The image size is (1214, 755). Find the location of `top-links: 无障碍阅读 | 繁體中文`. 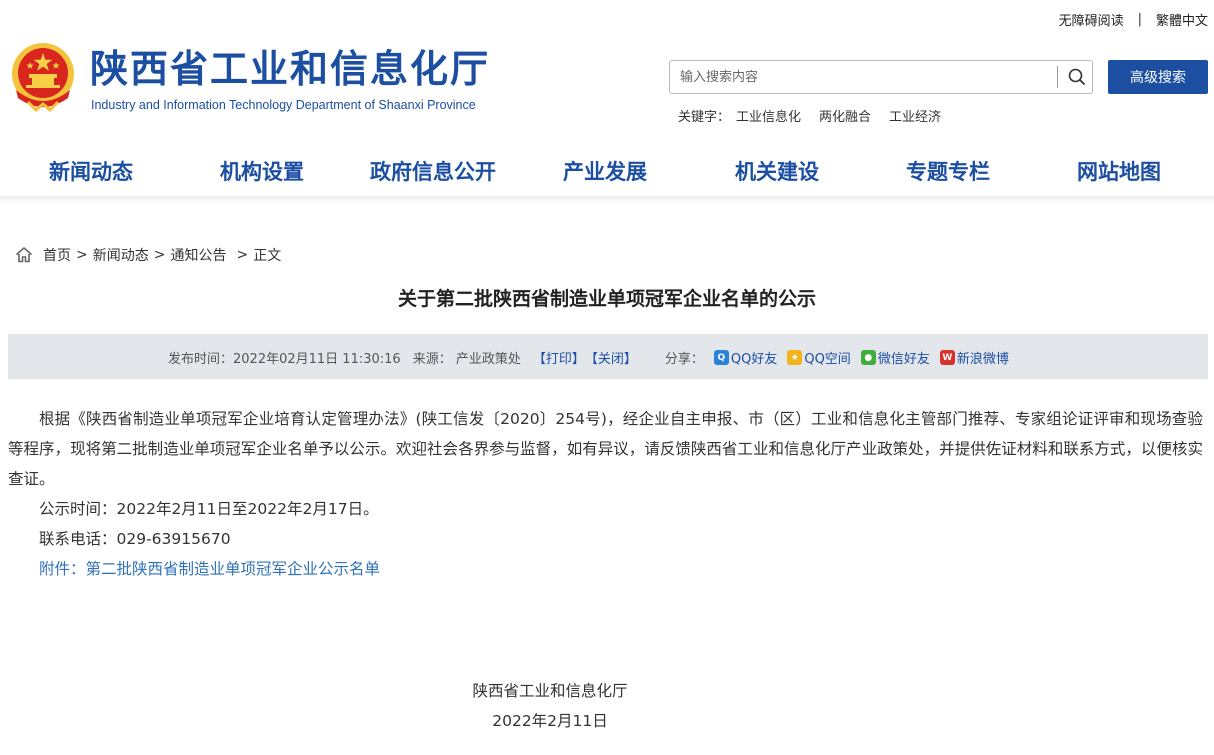

top-links: 无障碍阅读 | 繁體中文 is located at coordinates (1133, 19).